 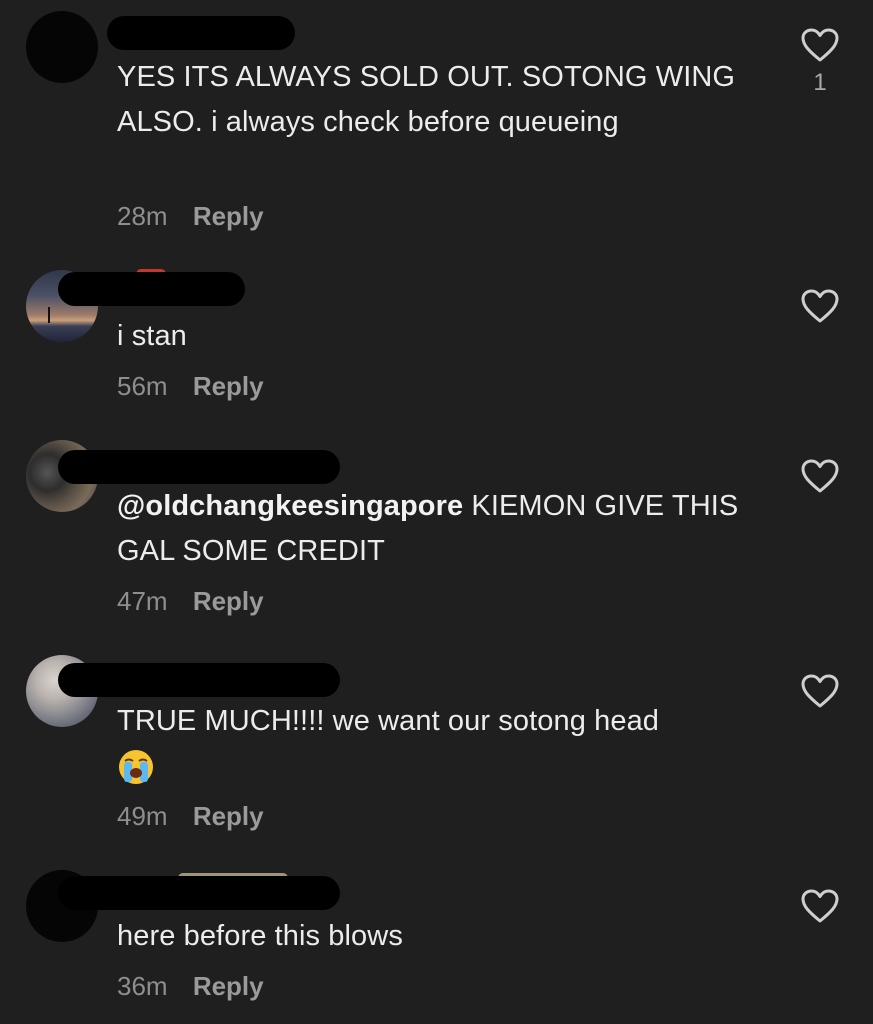 I want to click on comment-time: 56m, so click(x=142, y=386).